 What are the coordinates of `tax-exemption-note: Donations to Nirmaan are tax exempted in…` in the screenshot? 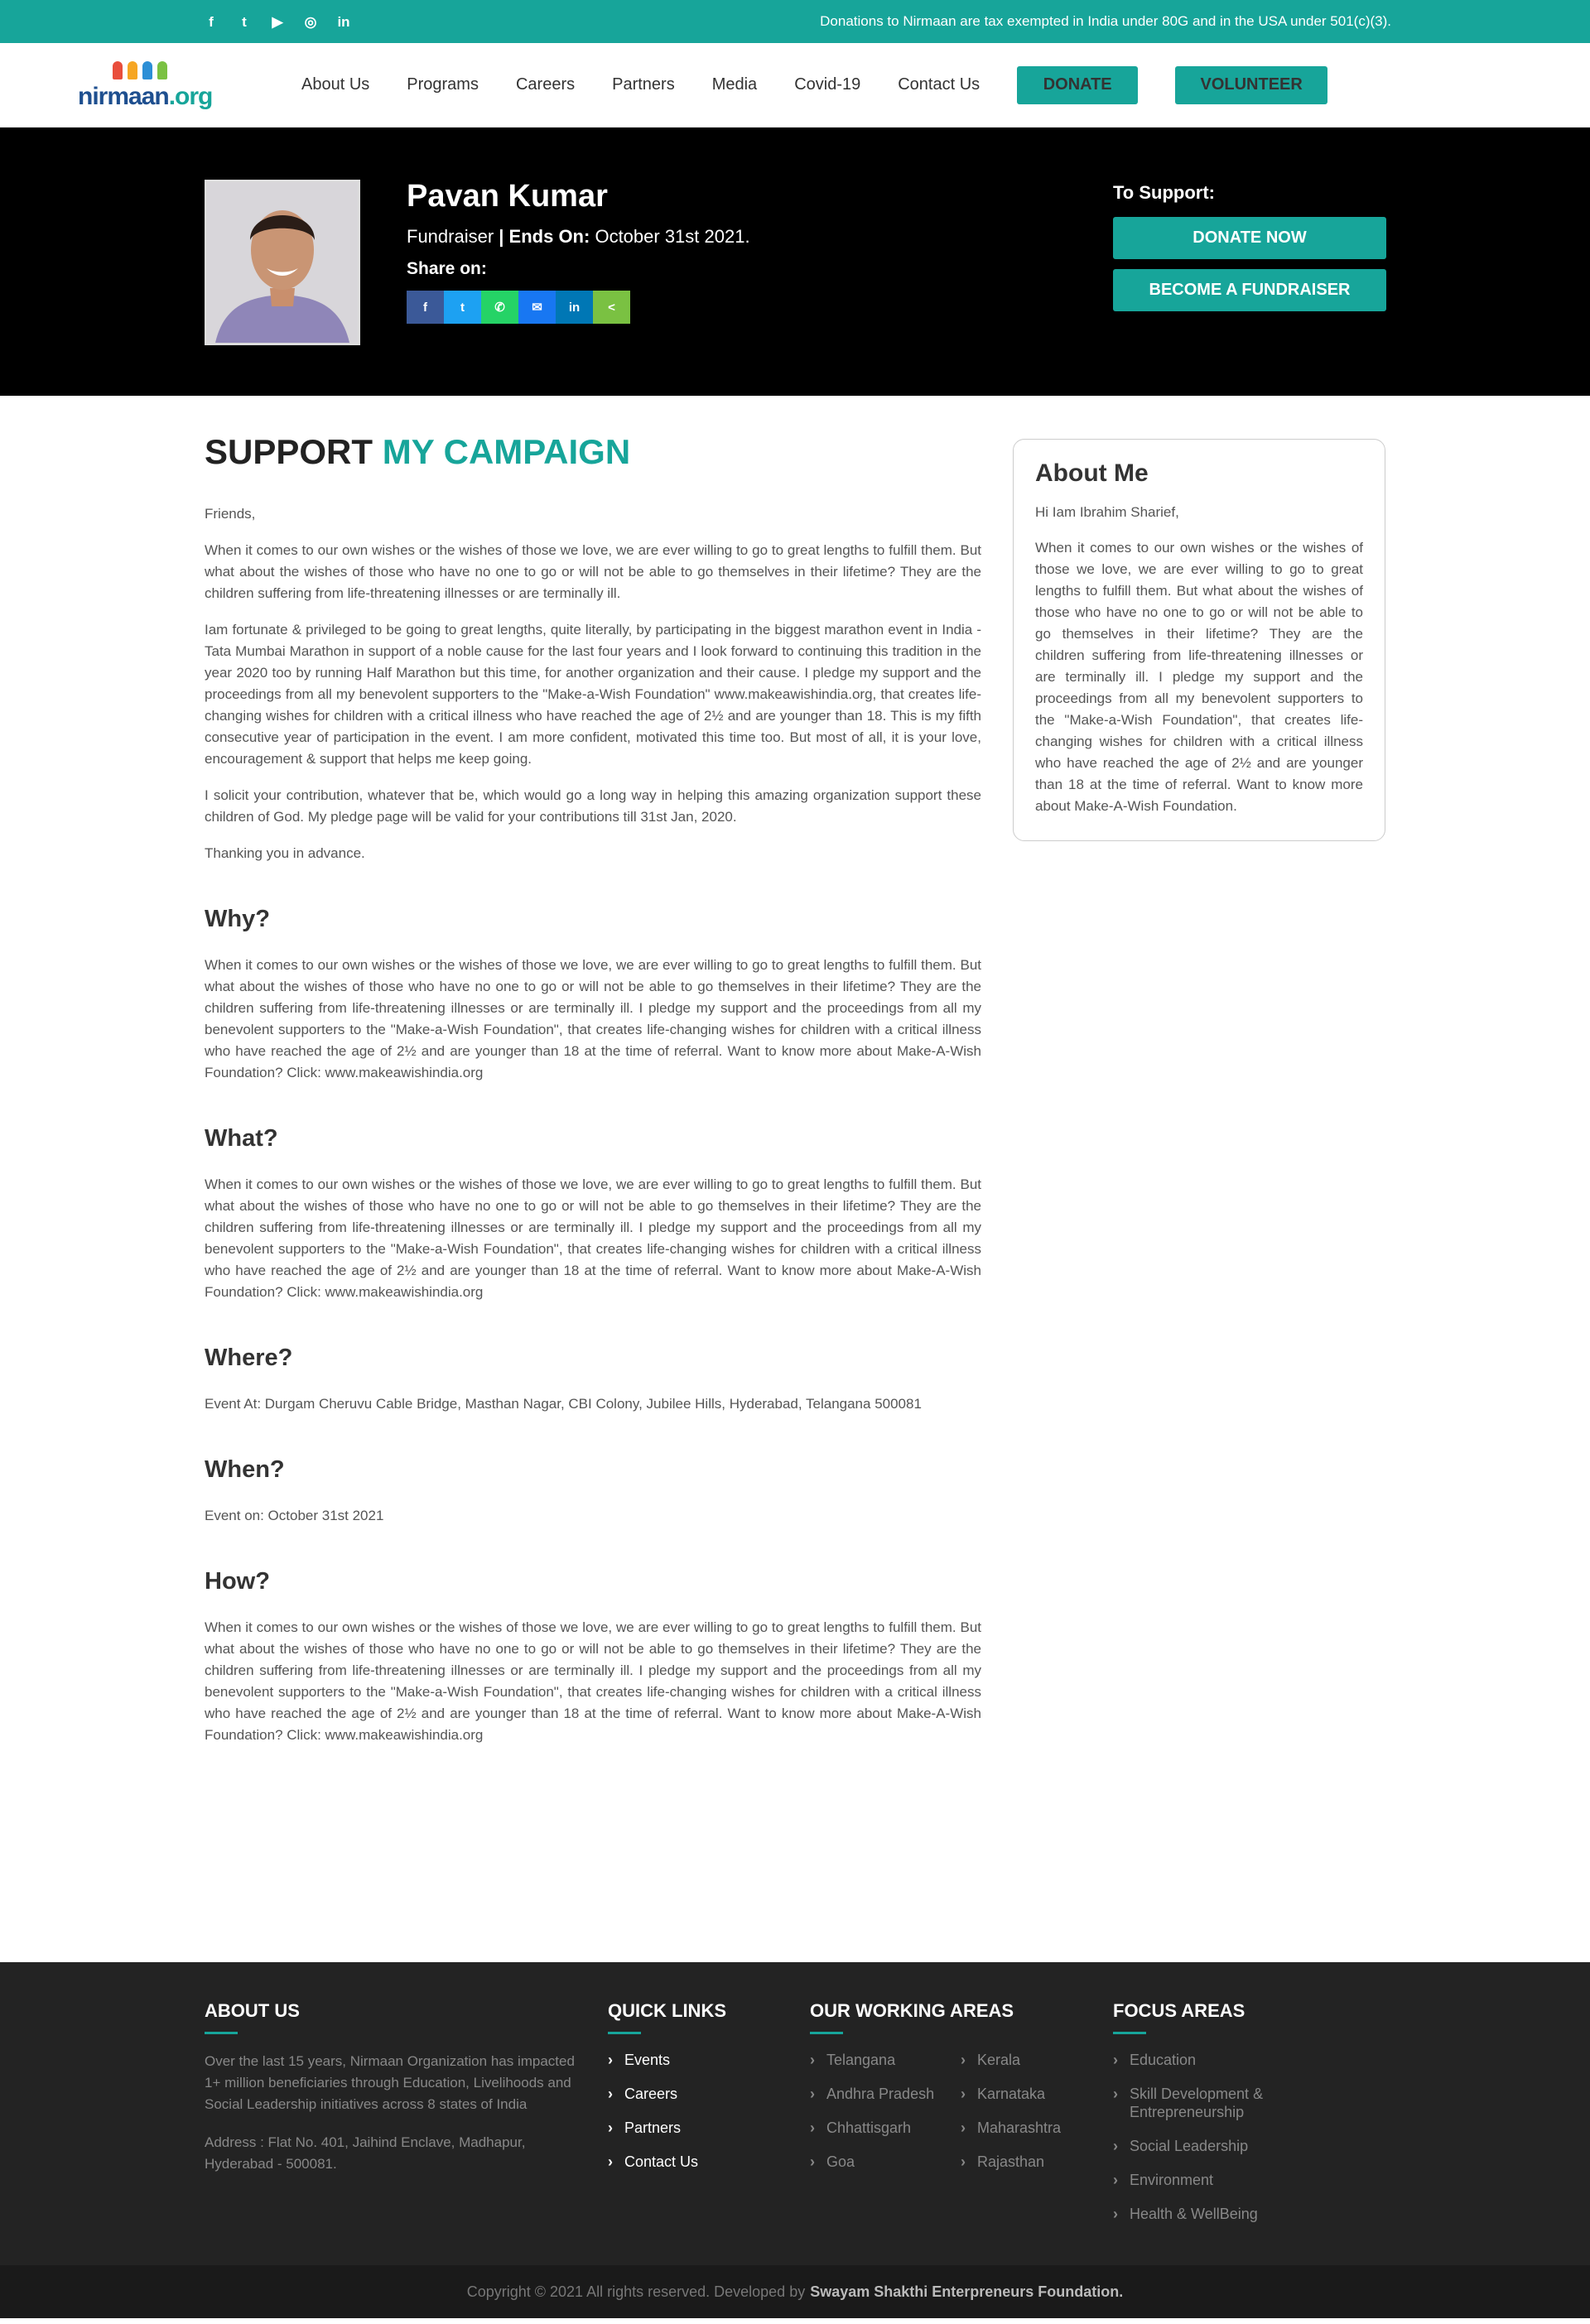 It's located at (1105, 21).